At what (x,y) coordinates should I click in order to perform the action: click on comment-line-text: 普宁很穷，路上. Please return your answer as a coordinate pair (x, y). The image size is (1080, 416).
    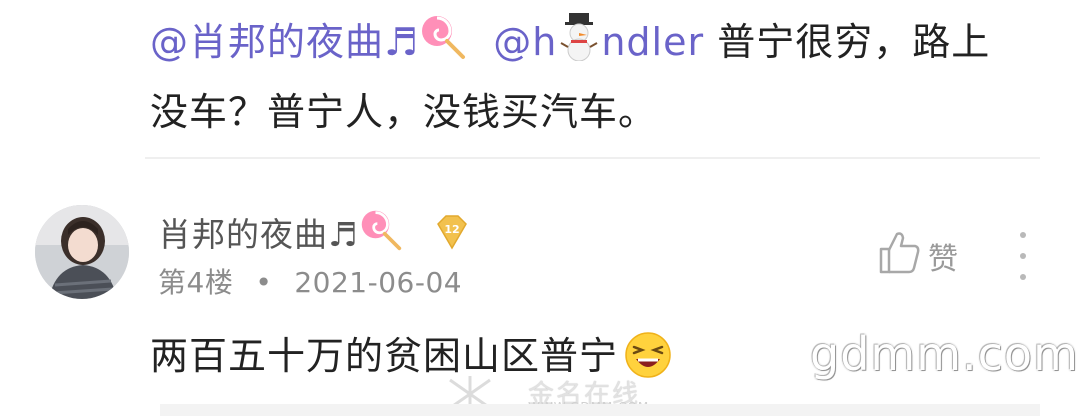
    Looking at the image, I should click on (854, 42).